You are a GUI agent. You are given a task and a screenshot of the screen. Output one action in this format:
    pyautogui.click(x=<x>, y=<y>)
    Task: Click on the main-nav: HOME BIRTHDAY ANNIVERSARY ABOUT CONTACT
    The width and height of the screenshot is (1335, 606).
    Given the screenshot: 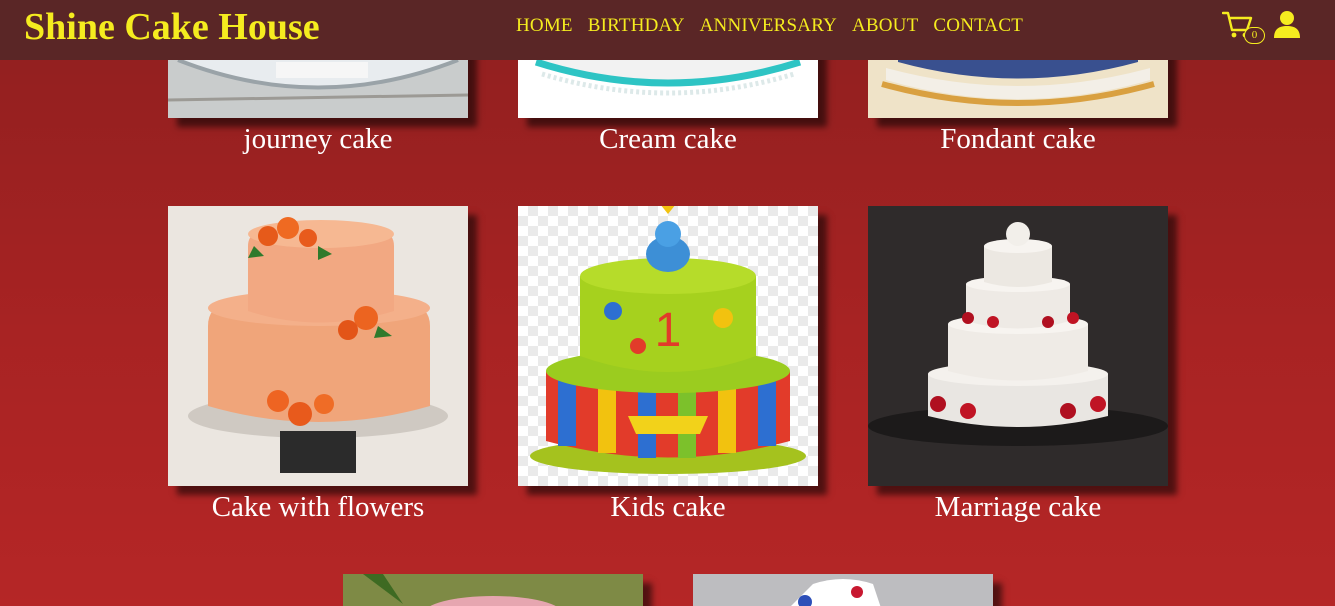 What is the action you would take?
    pyautogui.click(x=769, y=26)
    